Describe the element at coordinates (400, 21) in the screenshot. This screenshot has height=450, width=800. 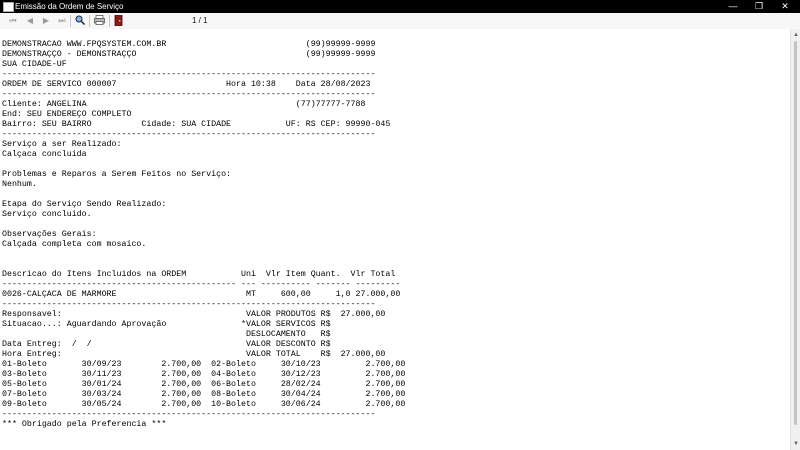
I see `preview-toolbar: ⏮ ◀ ▶ ⏭ 1 / 1` at that location.